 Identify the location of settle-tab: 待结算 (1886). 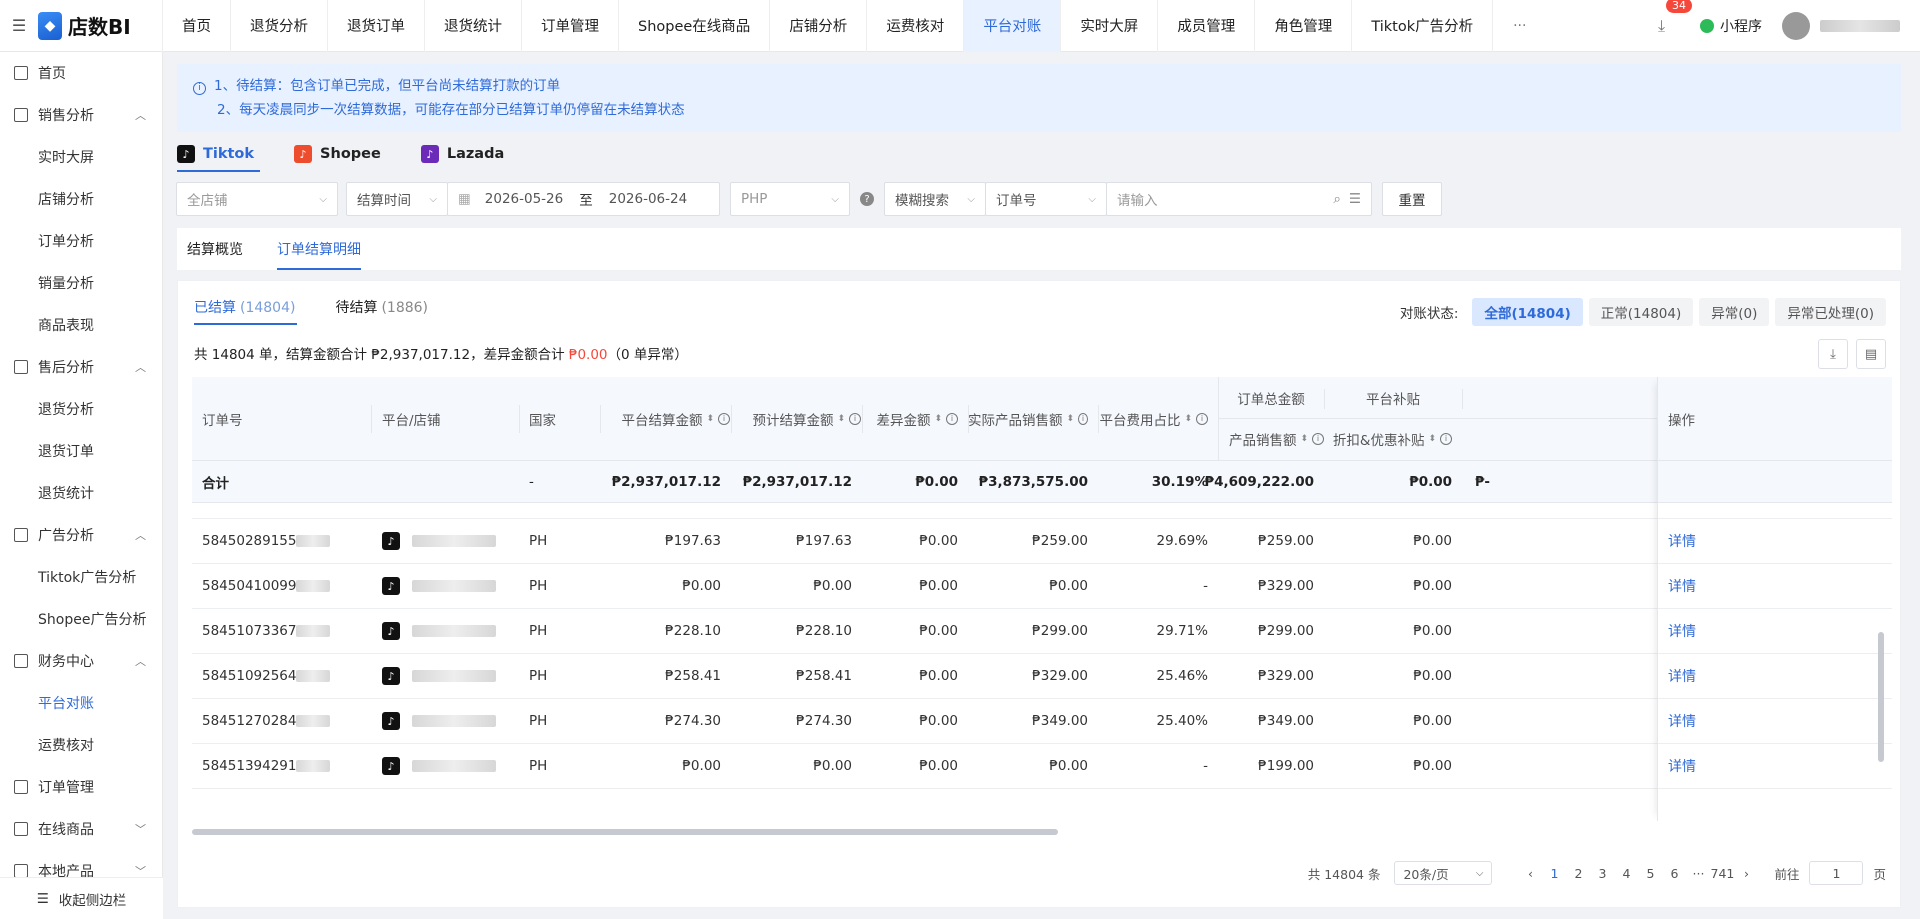
(381, 311).